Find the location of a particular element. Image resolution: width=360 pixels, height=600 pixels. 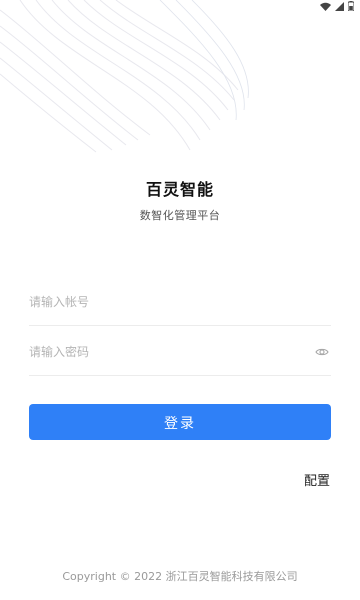

account-field is located at coordinates (180, 303).